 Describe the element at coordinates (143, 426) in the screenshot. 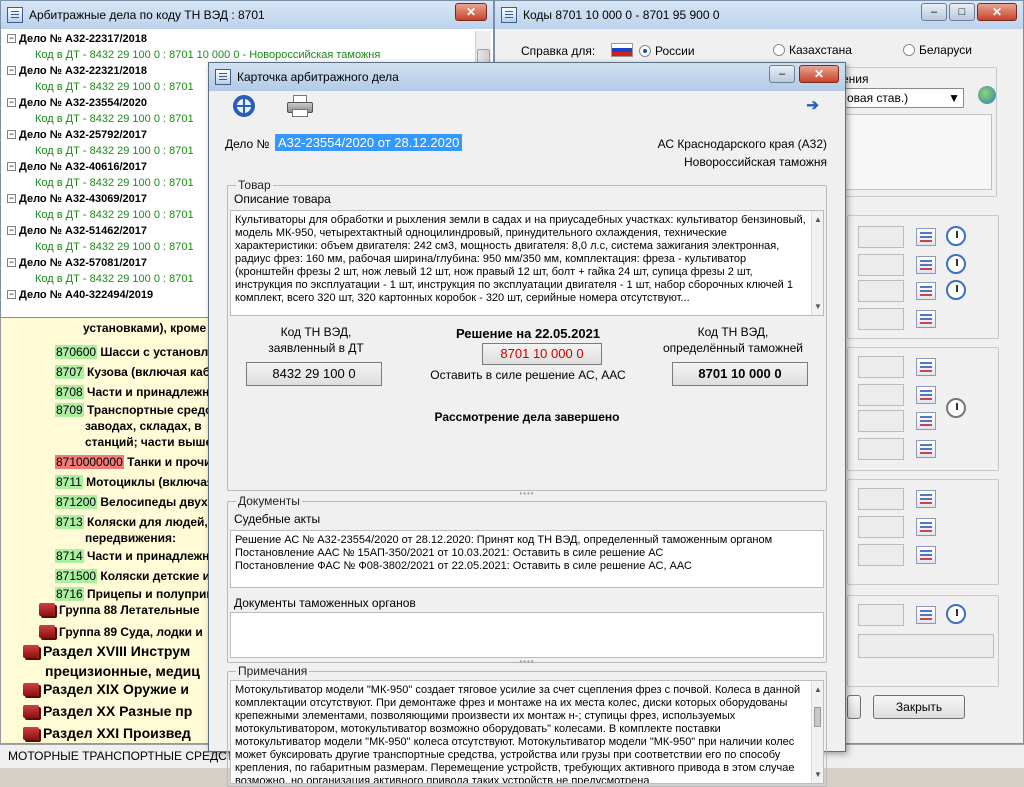

I see `tariff-tree-item: заводах, складах, в` at that location.